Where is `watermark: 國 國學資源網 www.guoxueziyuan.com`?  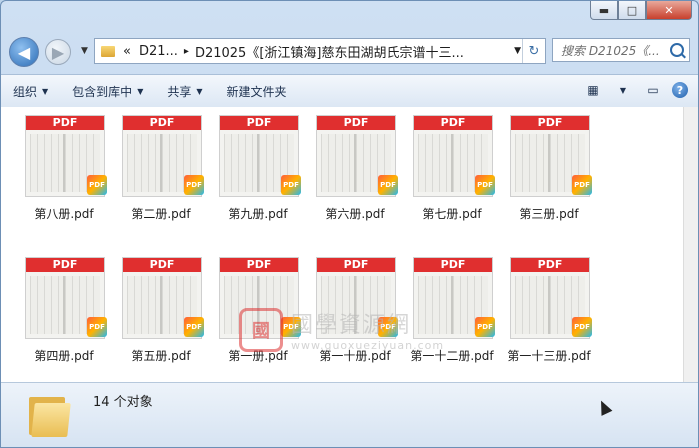
watermark: 國 國學資源網 www.guoxueziyuan.com is located at coordinates (341, 329).